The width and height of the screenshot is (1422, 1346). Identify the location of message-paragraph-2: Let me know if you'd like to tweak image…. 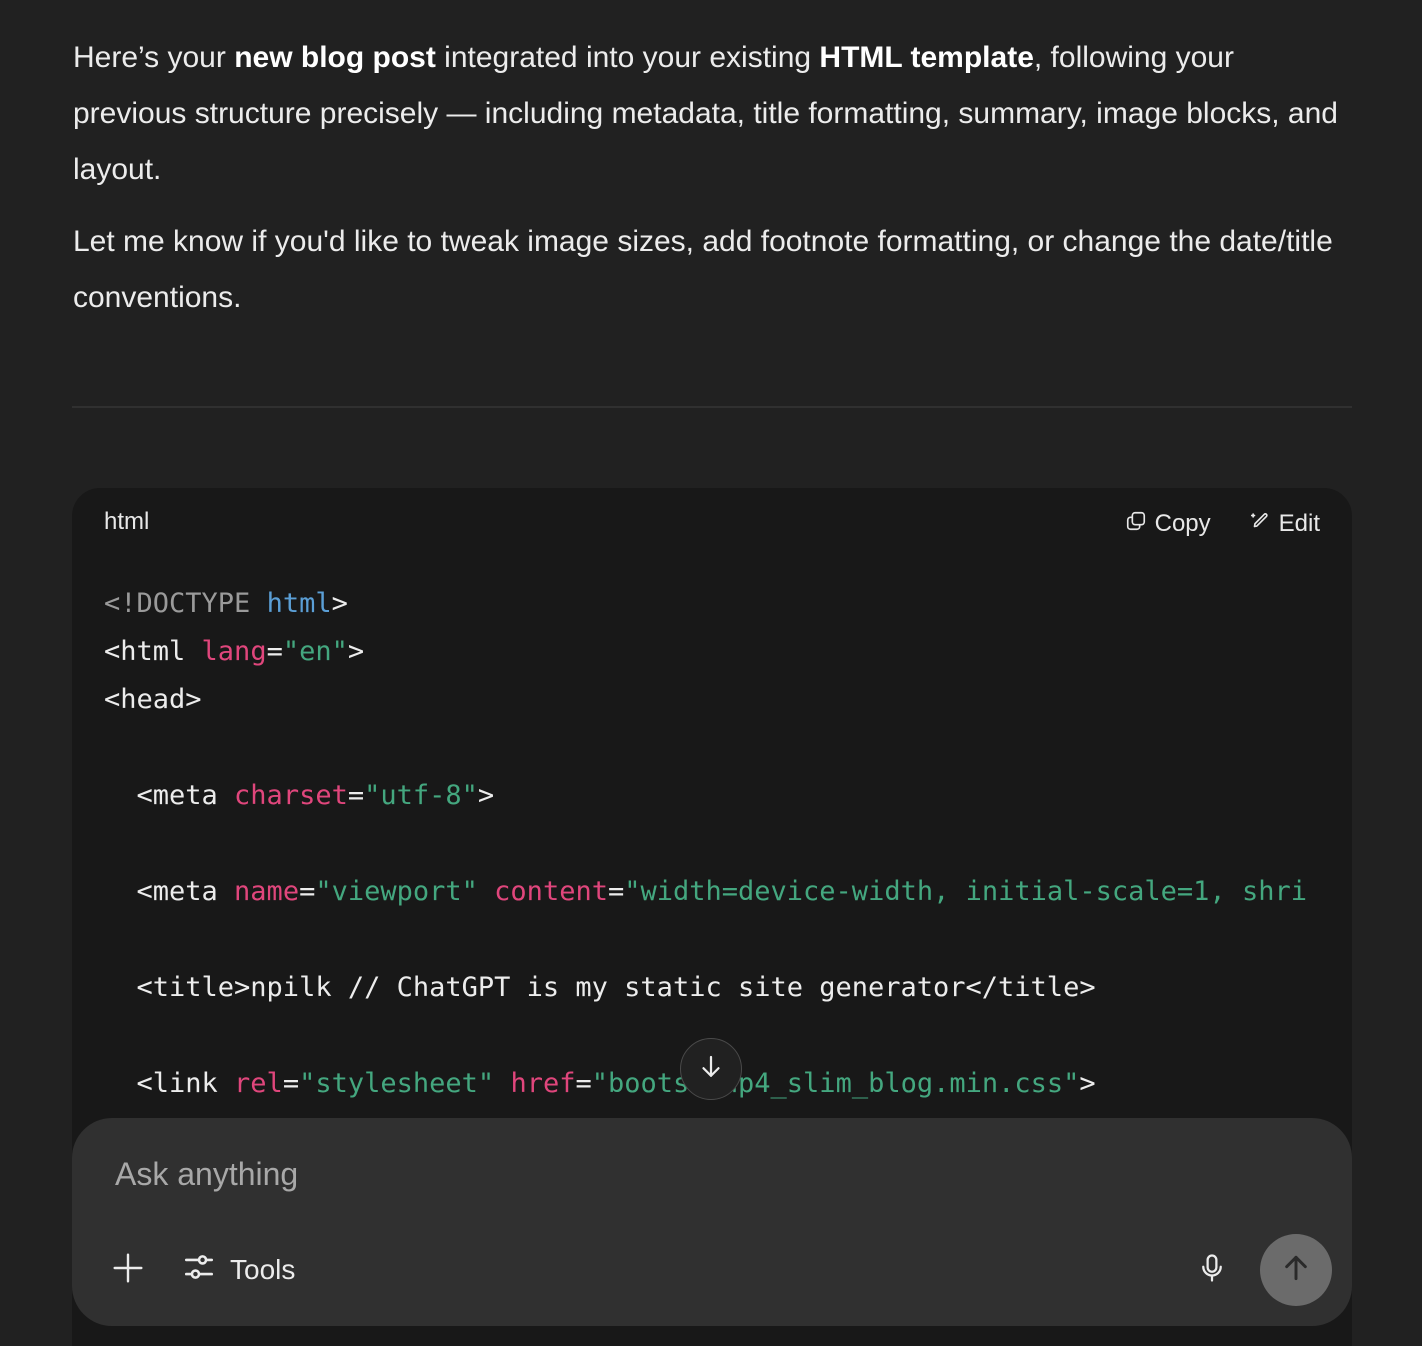
(703, 269).